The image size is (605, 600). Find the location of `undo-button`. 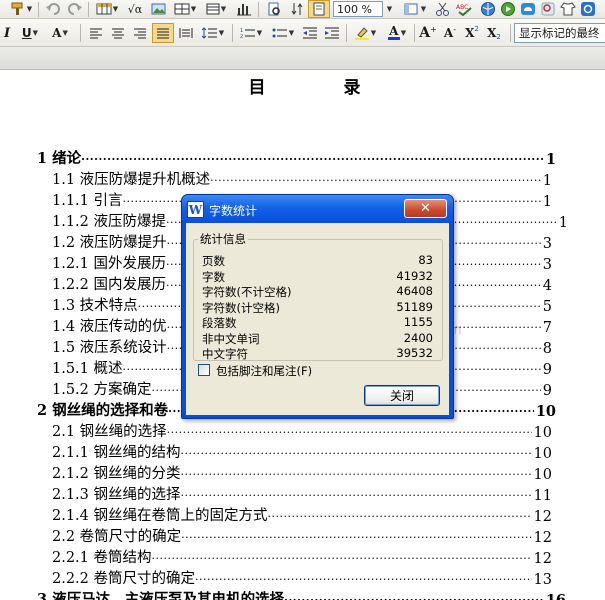

undo-button is located at coordinates (53, 9).